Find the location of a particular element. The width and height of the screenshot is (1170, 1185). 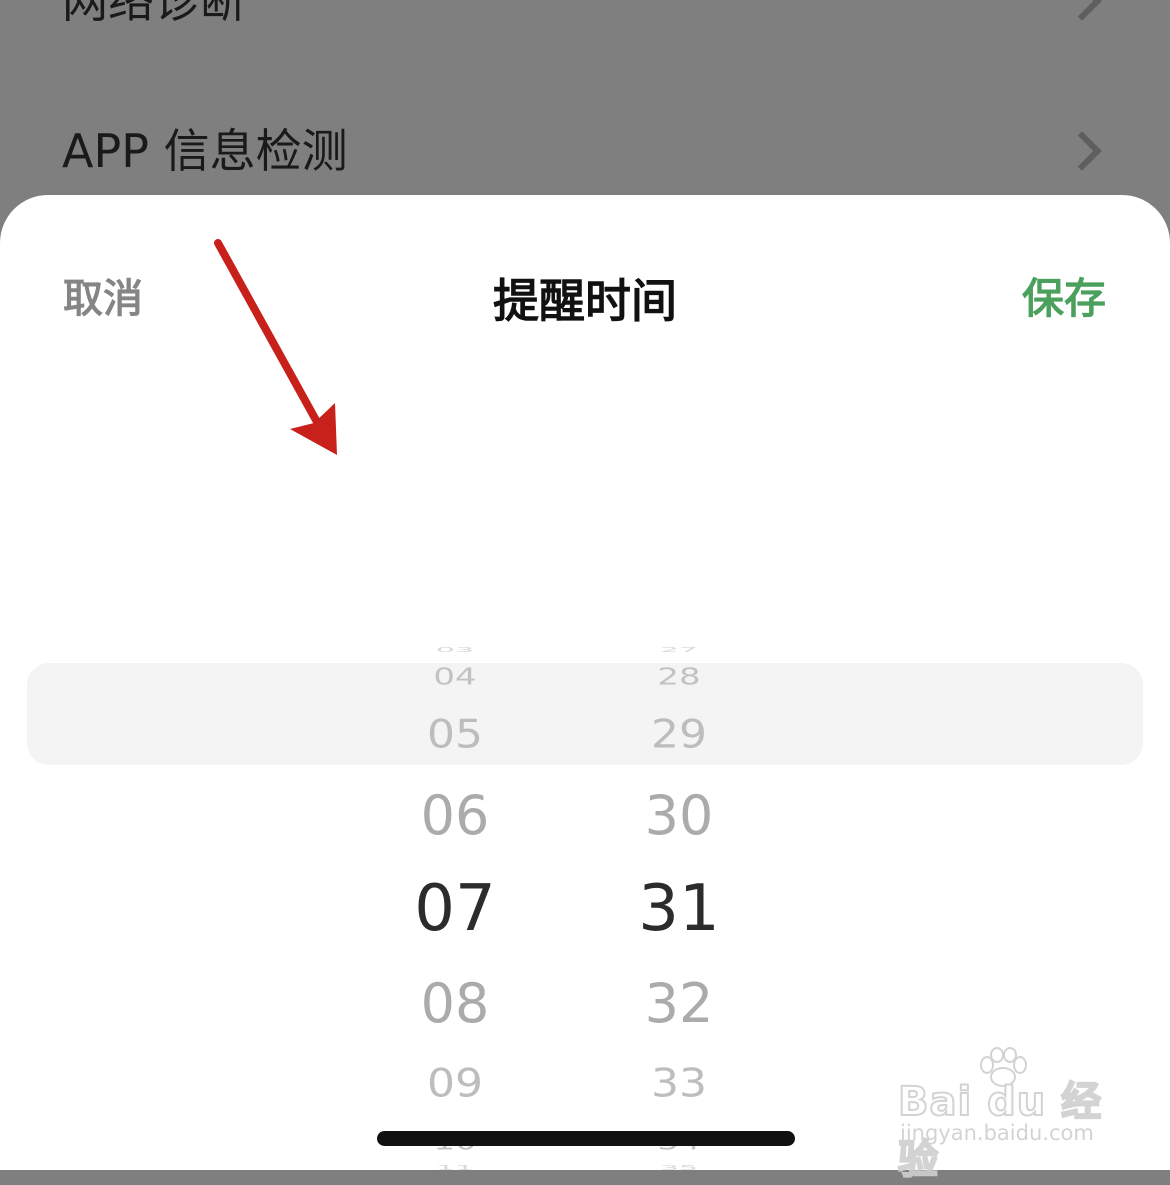

hour-option-selected: 07 is located at coordinates (455, 909).